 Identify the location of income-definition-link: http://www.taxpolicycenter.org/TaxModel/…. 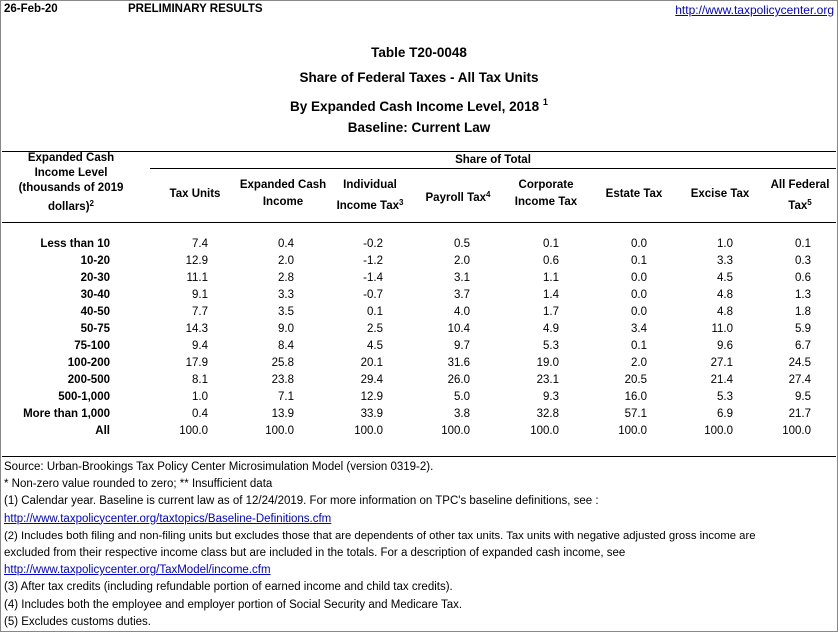
(137, 570).